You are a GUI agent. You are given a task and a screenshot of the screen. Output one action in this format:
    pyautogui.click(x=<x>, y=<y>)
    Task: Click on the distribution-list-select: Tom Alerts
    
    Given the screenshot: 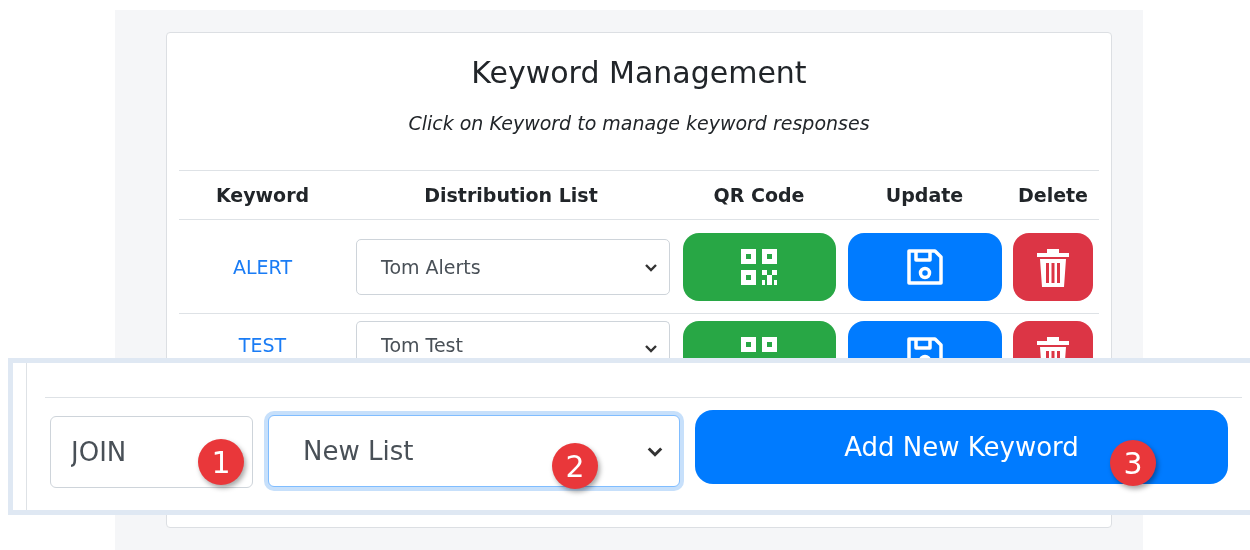 What is the action you would take?
    pyautogui.click(x=513, y=266)
    